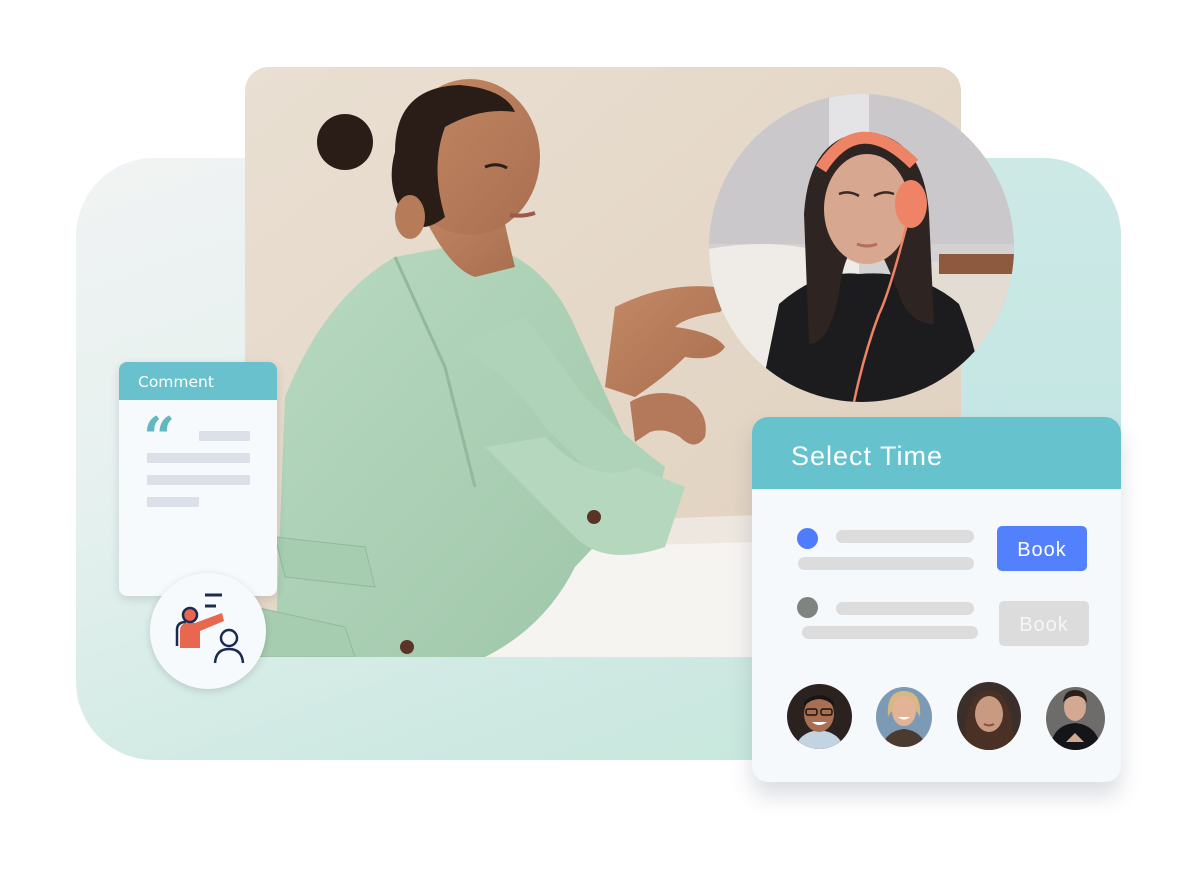  I want to click on avatar-man-glasses, so click(819, 716).